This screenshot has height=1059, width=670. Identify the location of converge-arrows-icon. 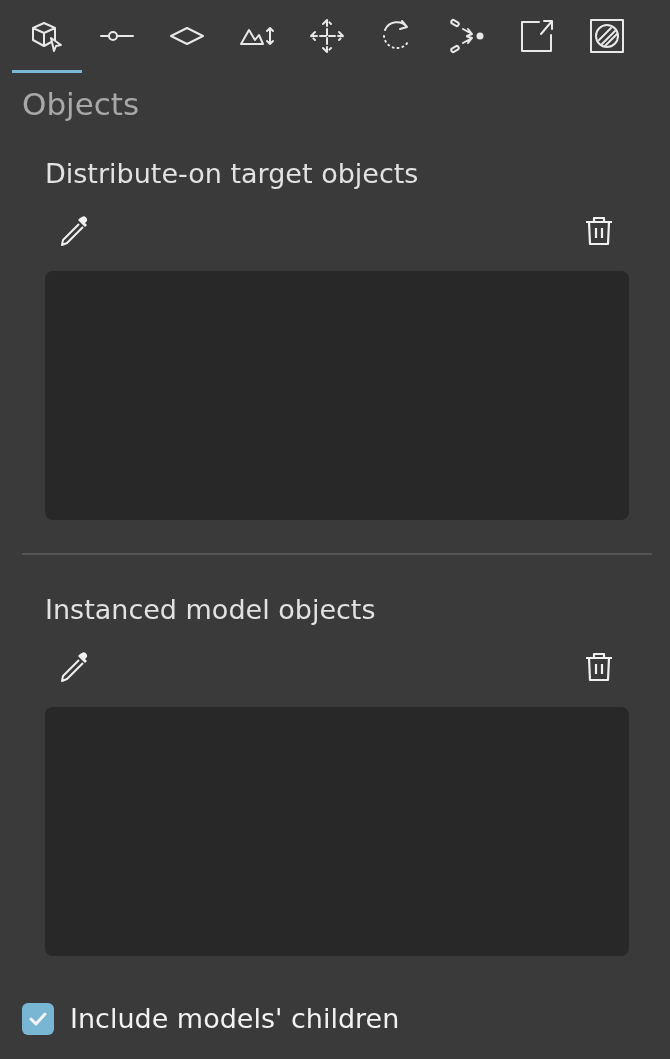
(467, 35).